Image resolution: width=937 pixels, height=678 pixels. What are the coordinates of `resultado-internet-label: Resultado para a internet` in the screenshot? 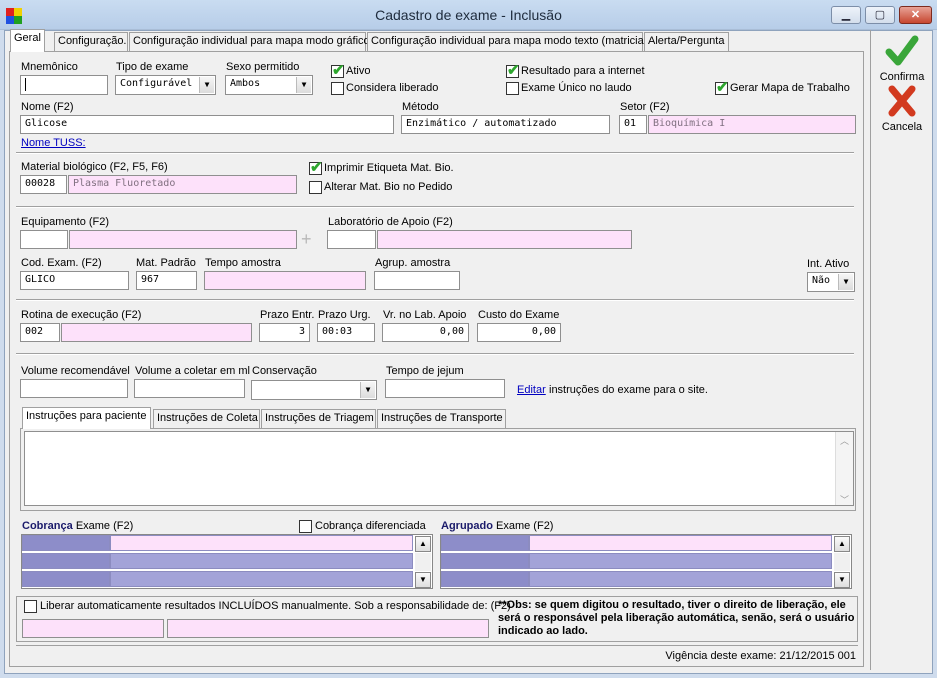 It's located at (583, 71).